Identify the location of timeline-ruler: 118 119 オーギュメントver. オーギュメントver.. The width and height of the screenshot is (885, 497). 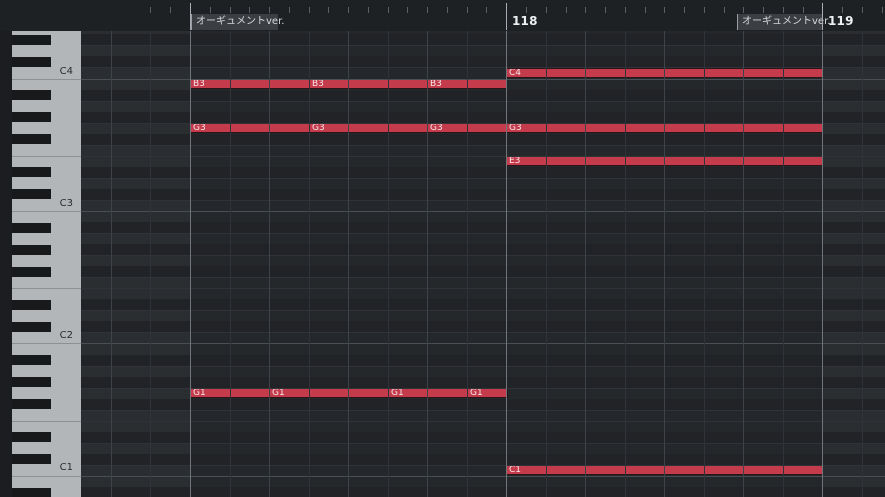
(442, 16).